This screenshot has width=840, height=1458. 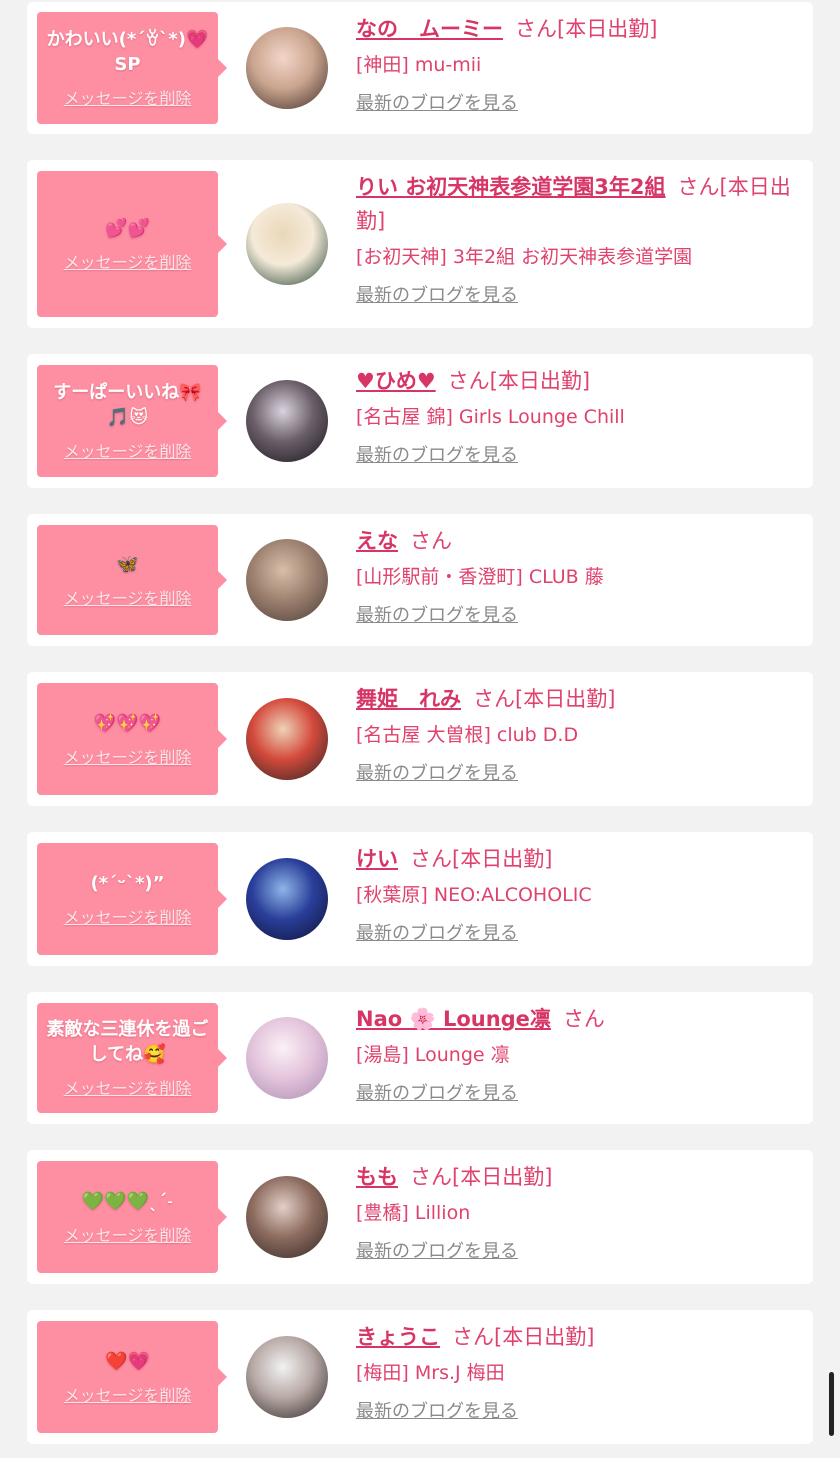 I want to click on cast-info: きょうこ さん[本日出勤] [梅田] Mrs.J 梅田 最新のブログを見る, so click(x=579, y=1373).